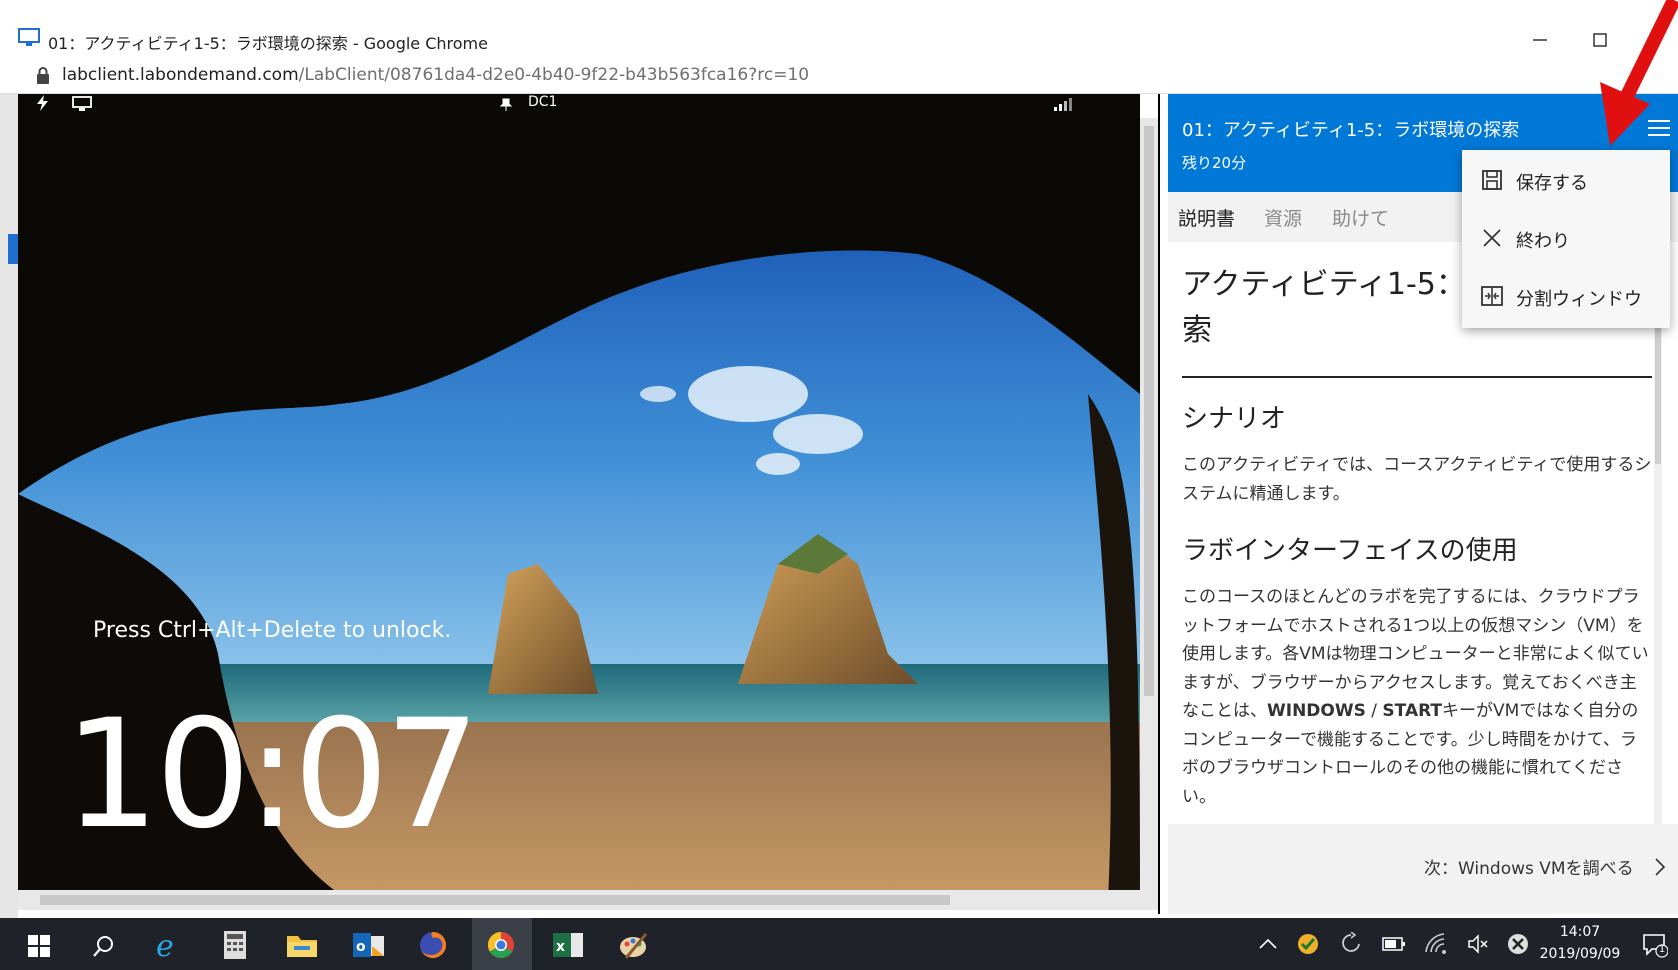 This screenshot has width=1678, height=970. I want to click on interface-heading: ラボインターフェイスの使用, so click(1350, 551).